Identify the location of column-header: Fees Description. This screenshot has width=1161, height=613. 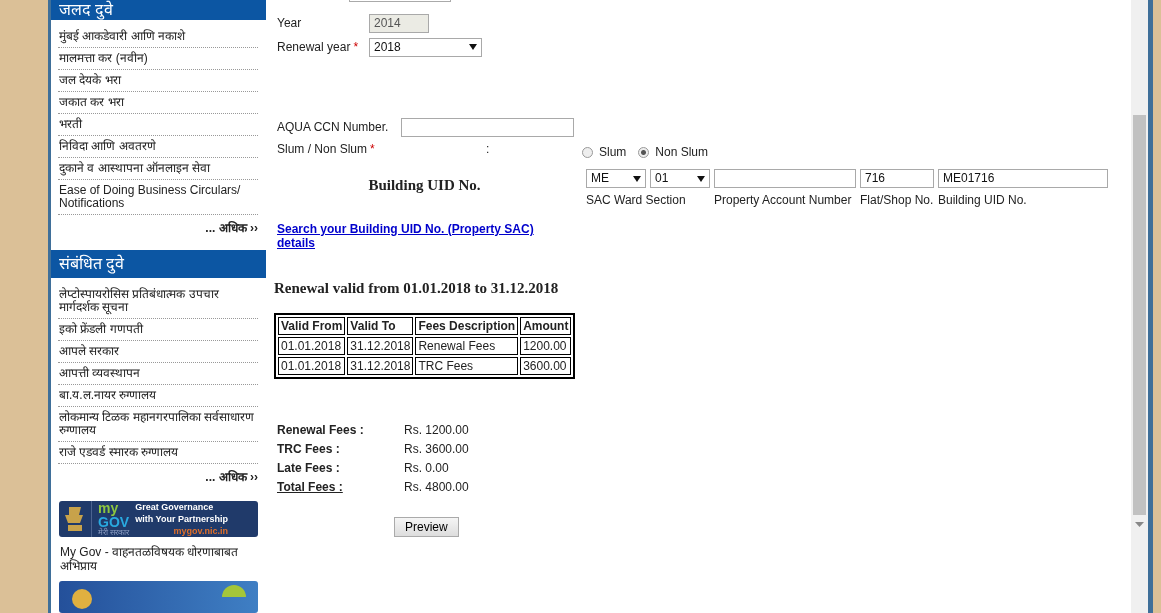
(467, 326).